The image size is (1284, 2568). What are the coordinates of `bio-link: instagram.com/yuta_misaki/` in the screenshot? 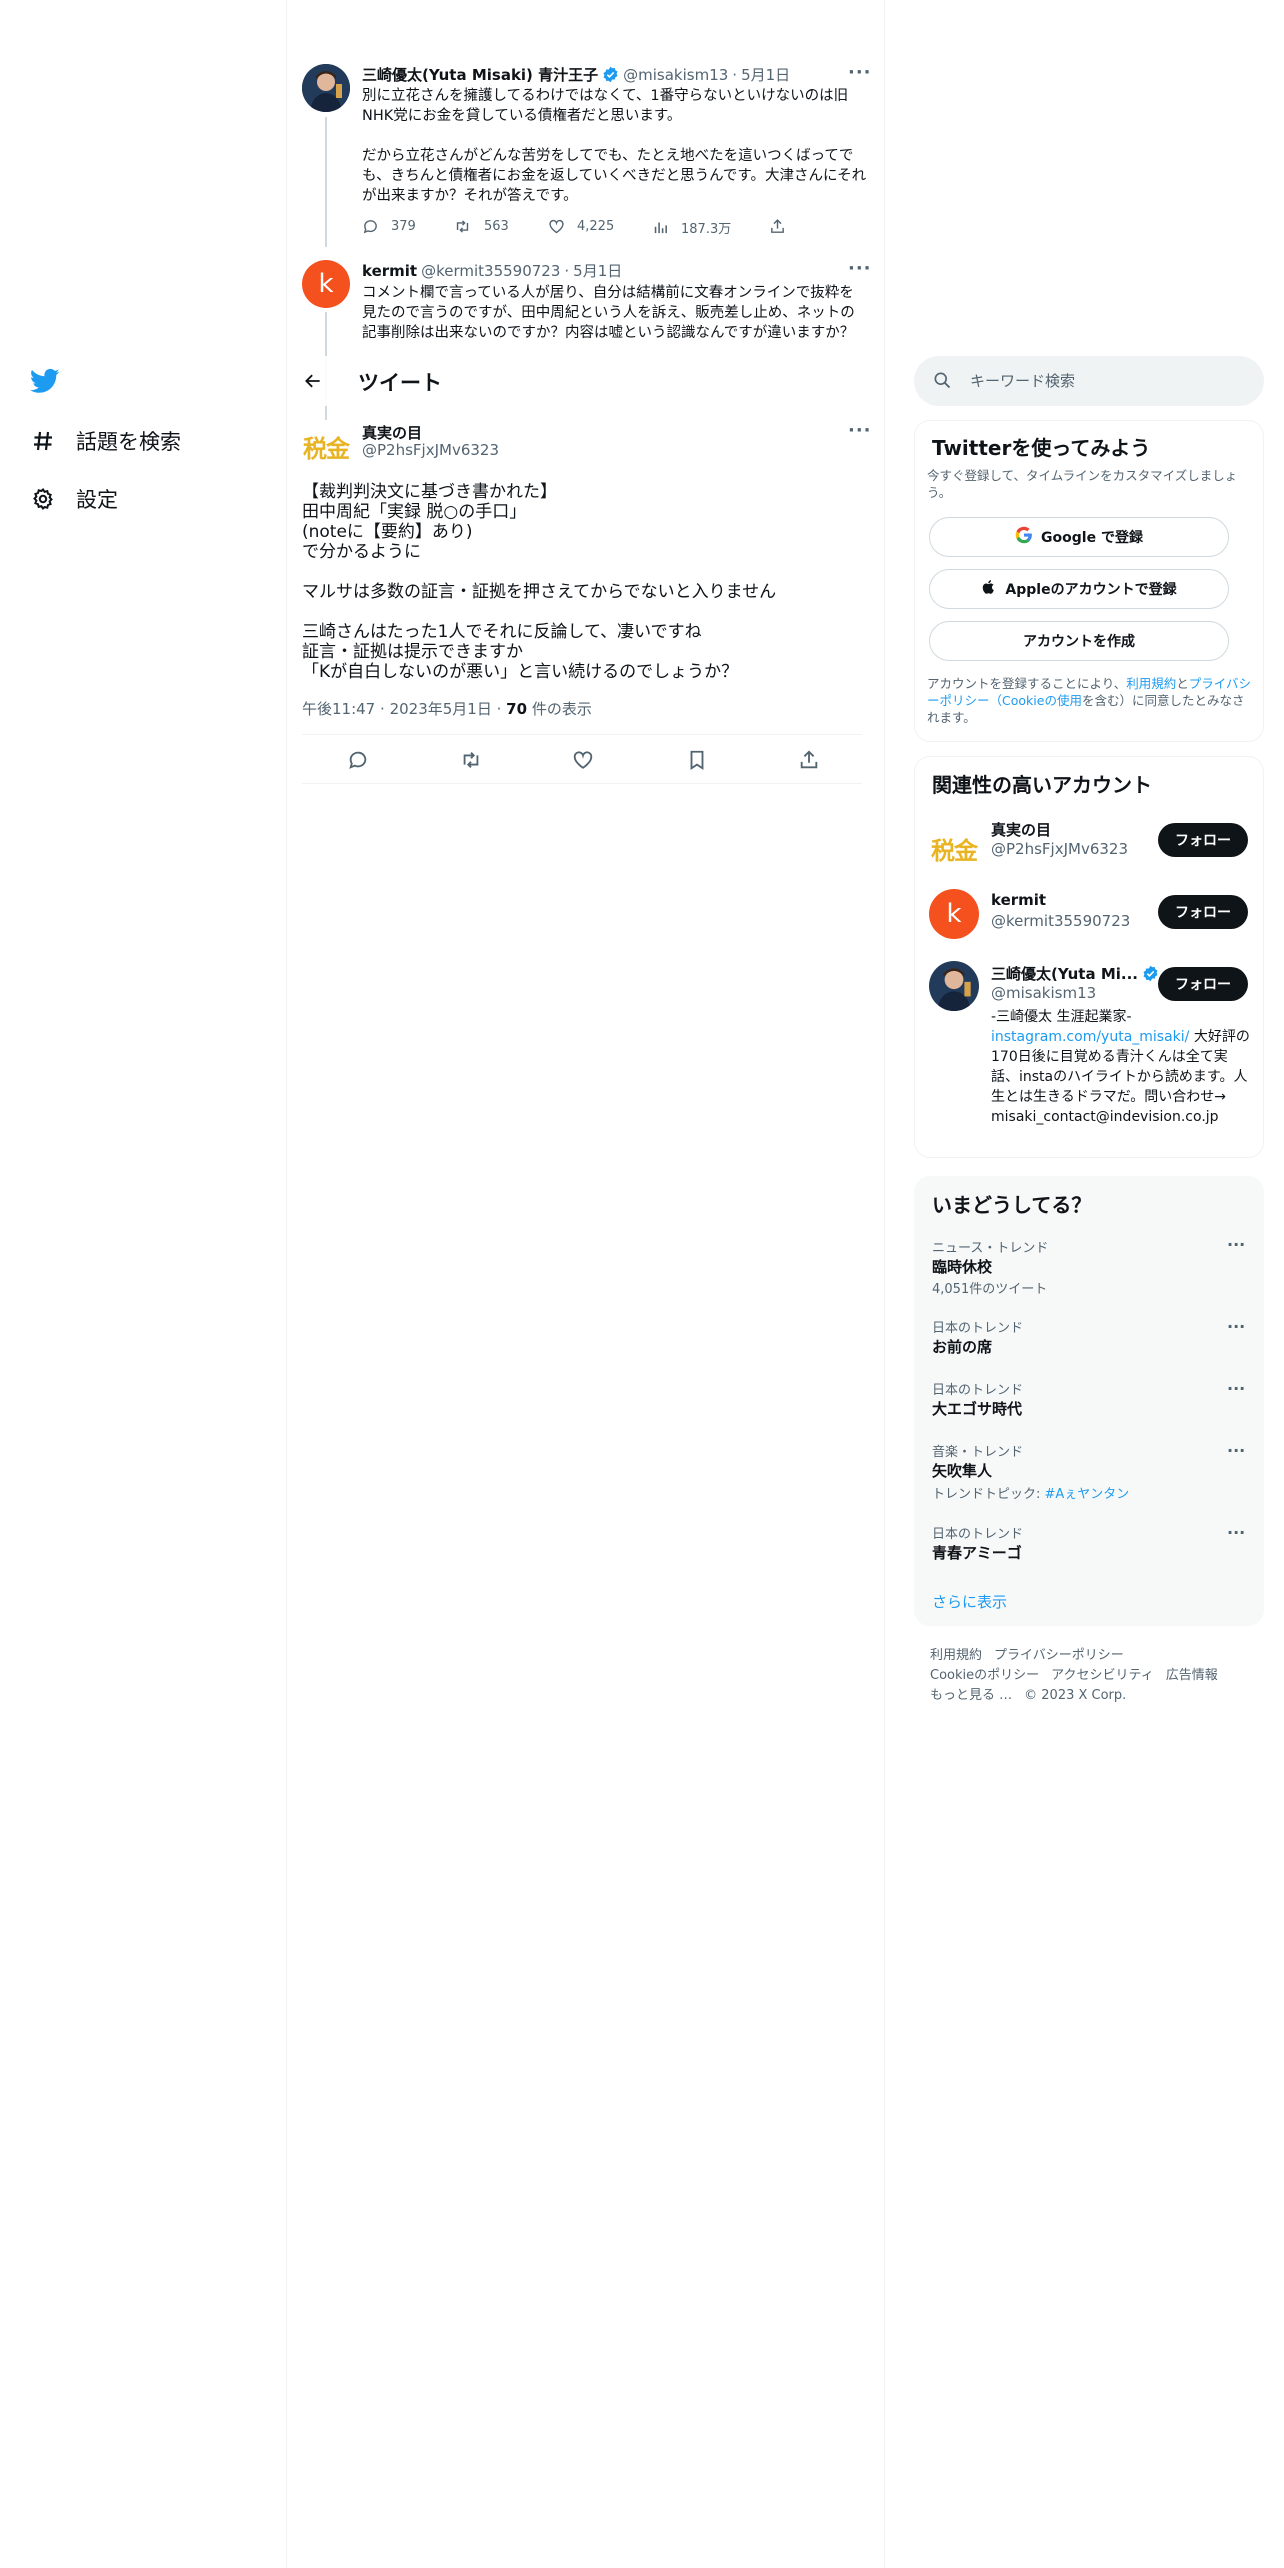 It's located at (1090, 1037).